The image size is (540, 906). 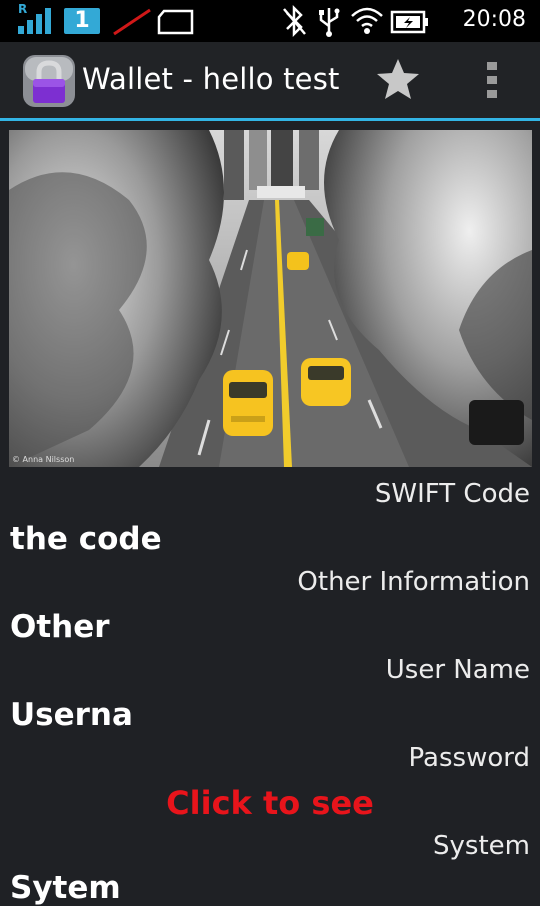 I want to click on sim-indicator: 1, so click(x=82, y=21).